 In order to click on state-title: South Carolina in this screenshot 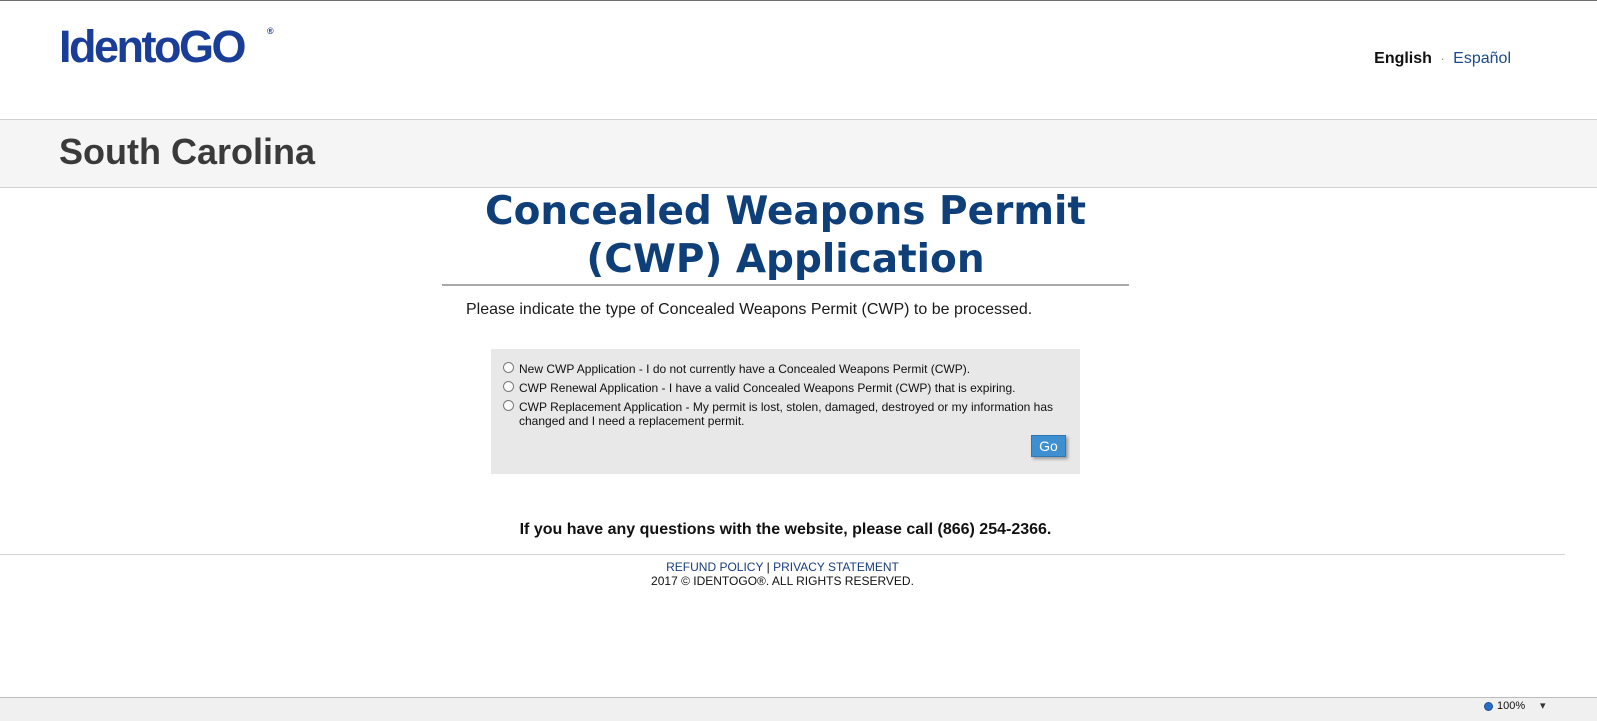, I will do `click(187, 151)`.